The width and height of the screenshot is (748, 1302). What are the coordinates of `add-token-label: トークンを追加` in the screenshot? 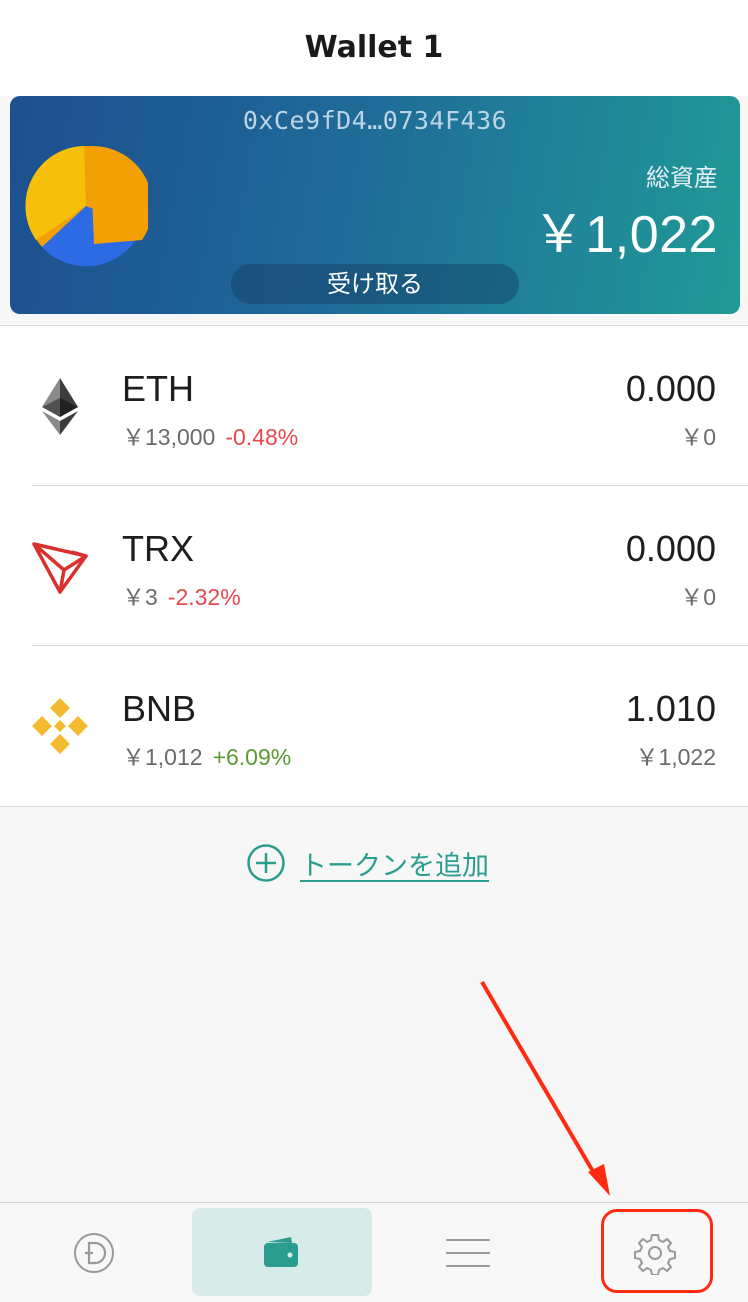 It's located at (394, 863).